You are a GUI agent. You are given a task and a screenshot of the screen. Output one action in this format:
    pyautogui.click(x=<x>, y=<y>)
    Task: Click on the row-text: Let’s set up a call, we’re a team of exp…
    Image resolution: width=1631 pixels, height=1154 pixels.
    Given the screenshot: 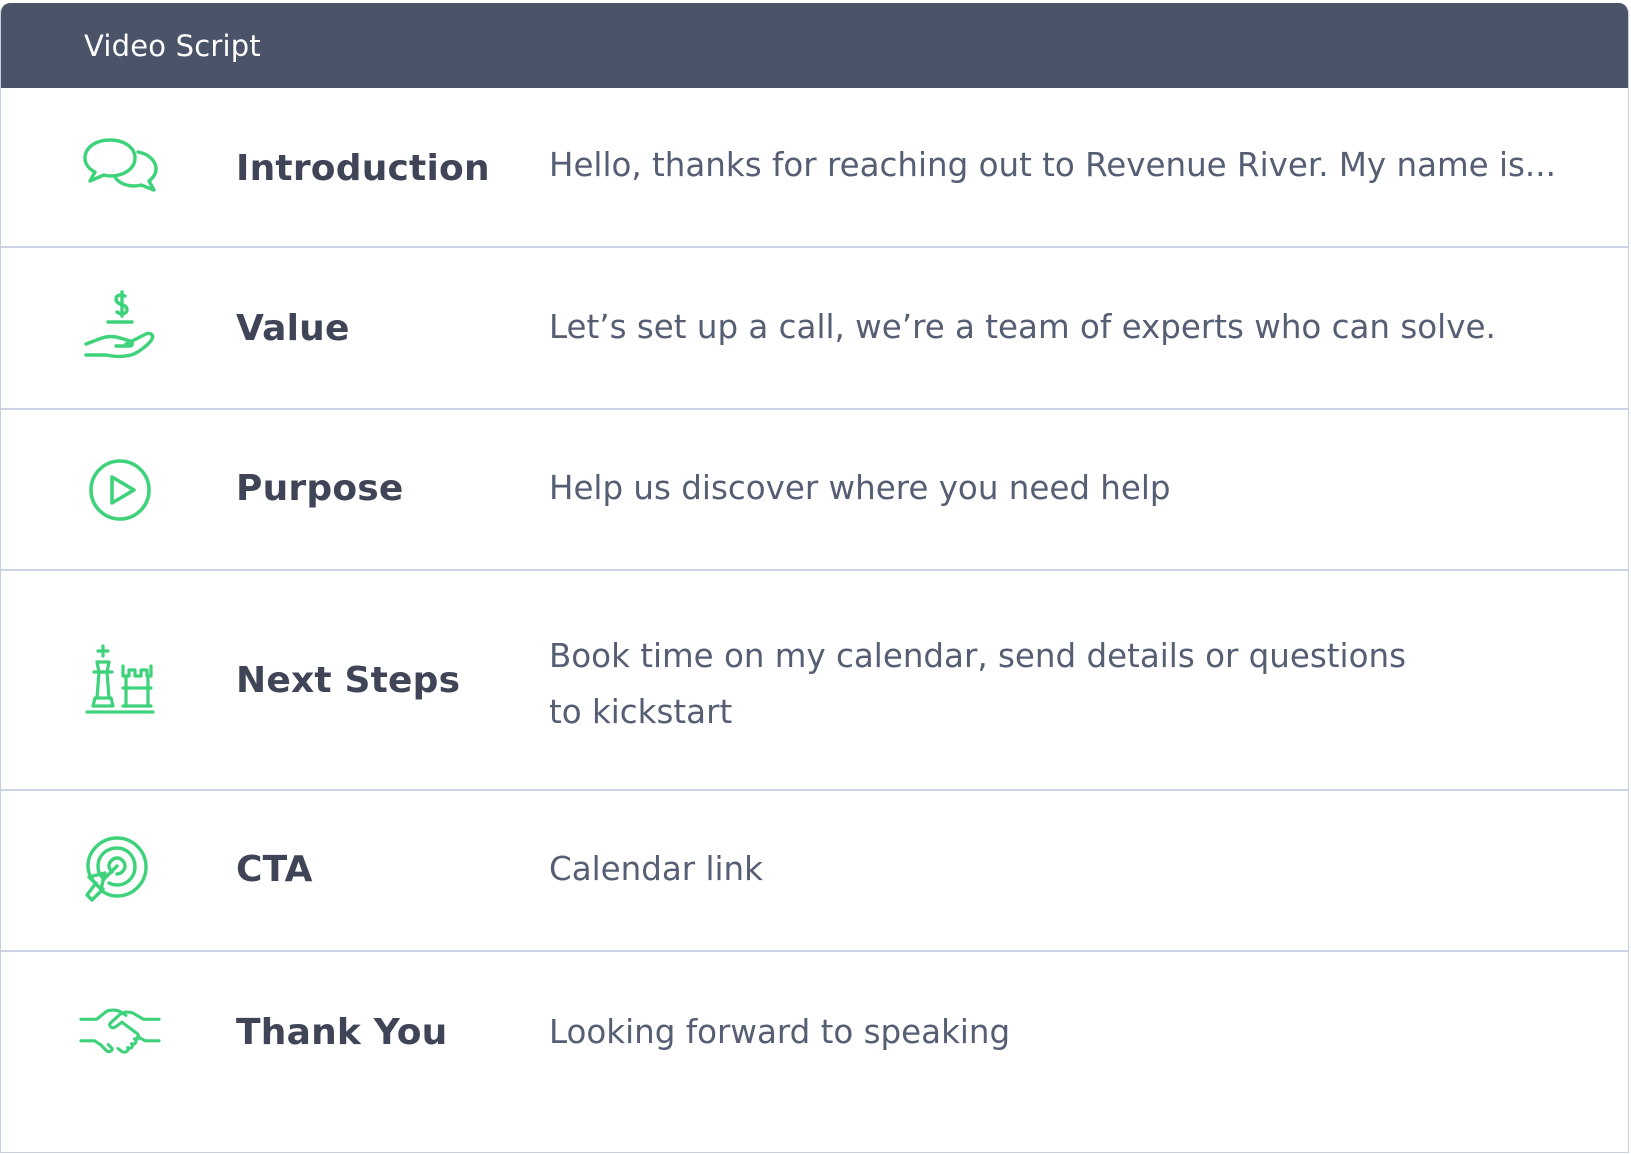 What is the action you would take?
    pyautogui.click(x=1022, y=327)
    